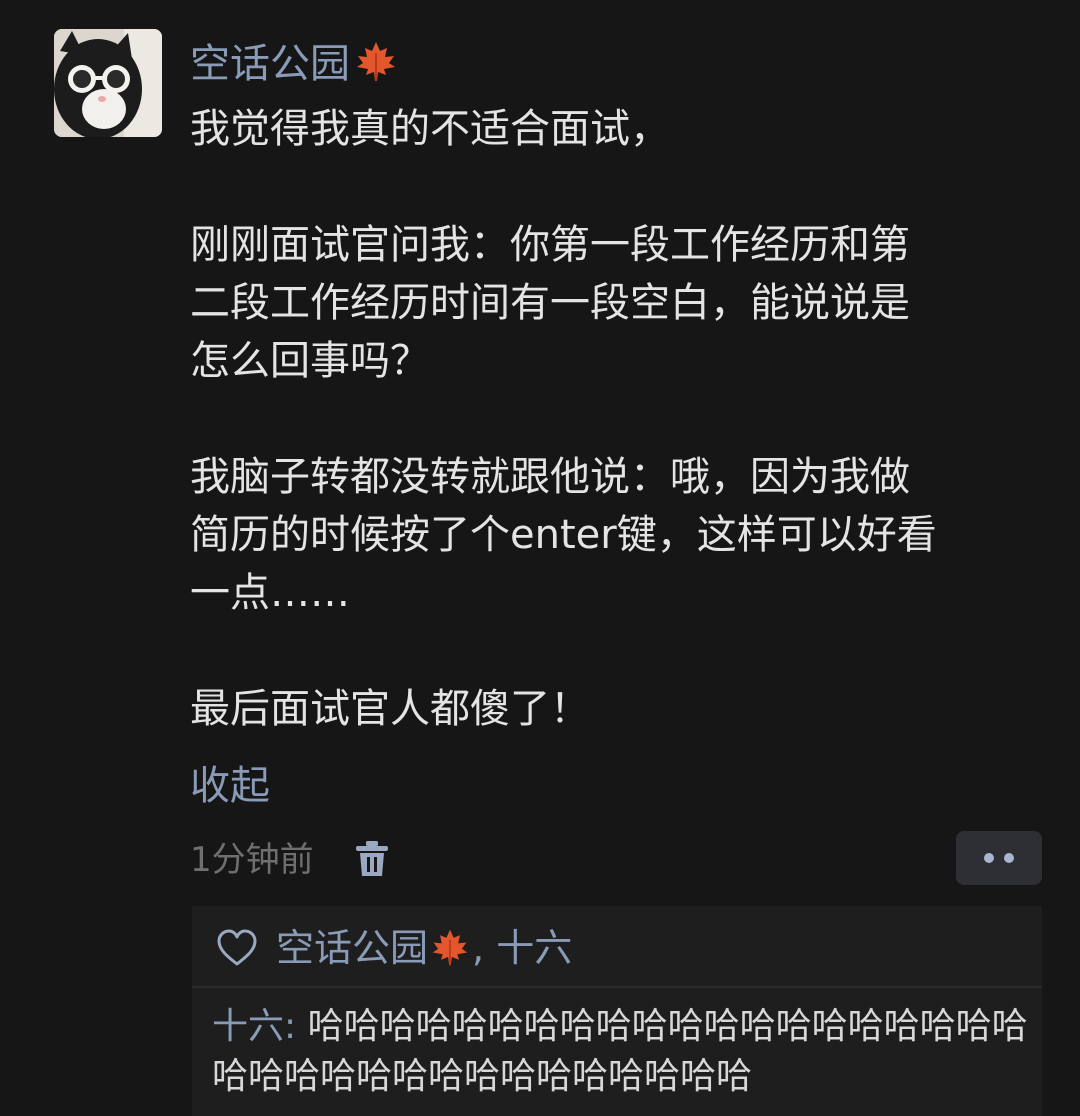 This screenshot has width=1080, height=1116. What do you see at coordinates (620, 1051) in the screenshot?
I see `comment-text: 哈哈哈哈哈哈哈哈哈哈哈哈哈哈哈哈哈哈哈哈哈哈哈哈哈哈哈哈哈哈哈哈哈哈哈` at bounding box center [620, 1051].